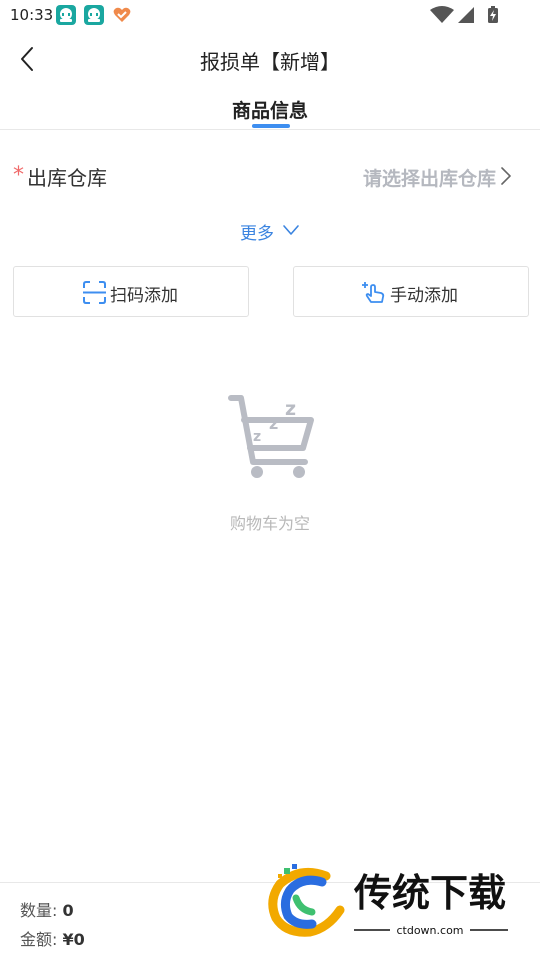 This screenshot has height=960, width=540. What do you see at coordinates (429, 893) in the screenshot?
I see `watermark-brand: 传统下载` at bounding box center [429, 893].